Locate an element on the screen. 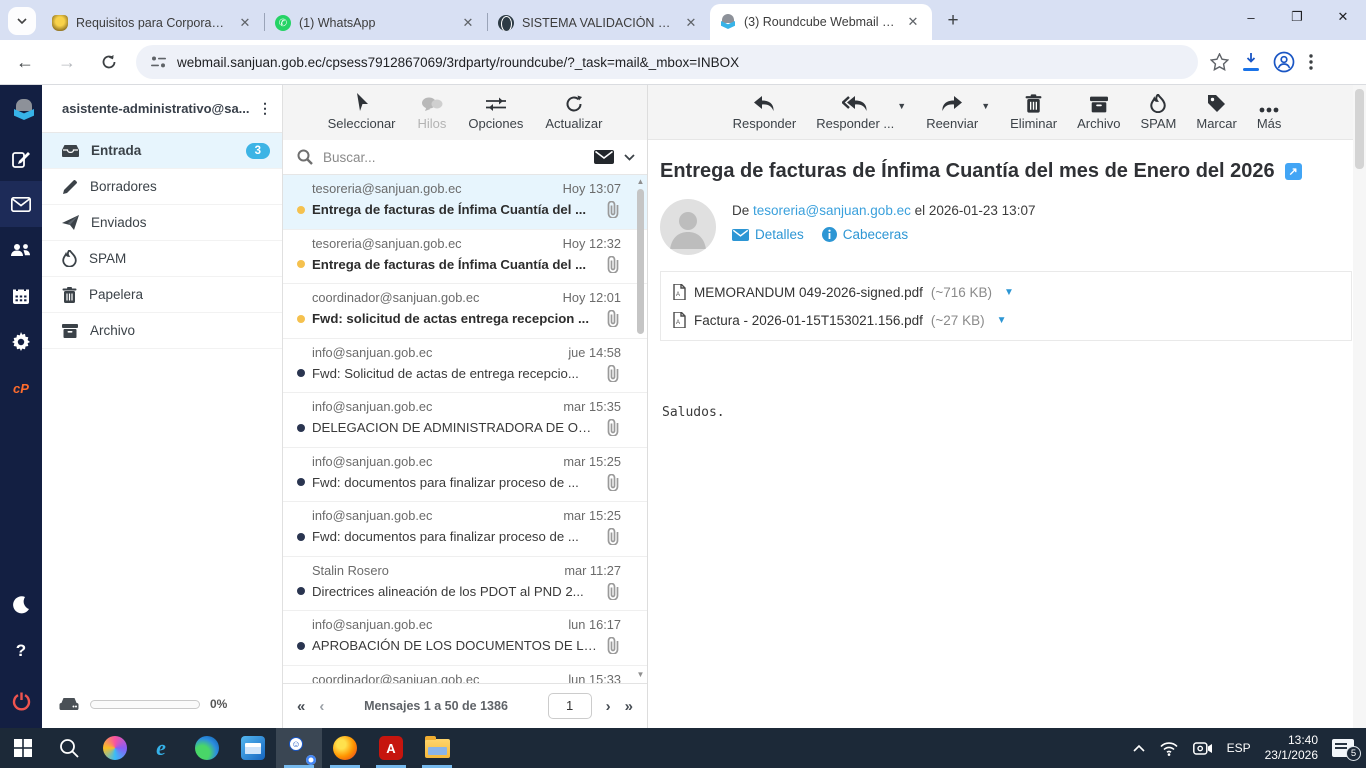  internet-explorer-icon: e is located at coordinates (161, 748).